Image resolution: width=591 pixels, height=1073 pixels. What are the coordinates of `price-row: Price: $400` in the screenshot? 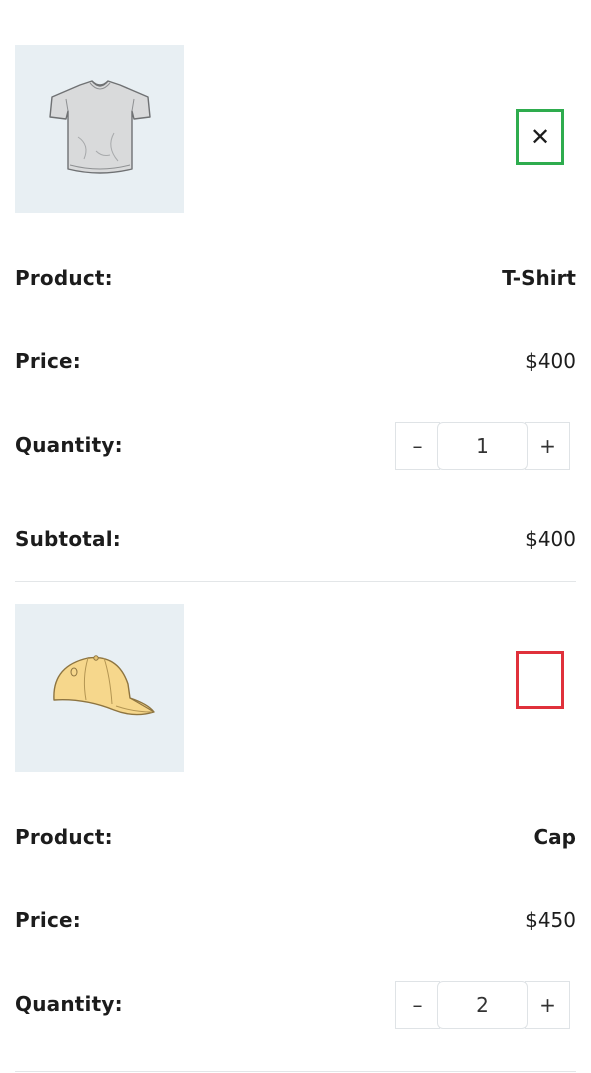 It's located at (295, 361).